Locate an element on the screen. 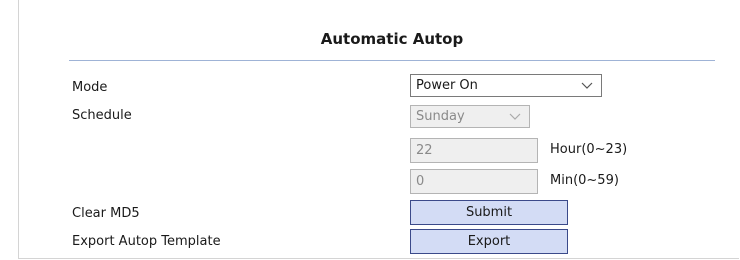 The width and height of the screenshot is (740, 260). mode-select-value: Power On is located at coordinates (447, 85).